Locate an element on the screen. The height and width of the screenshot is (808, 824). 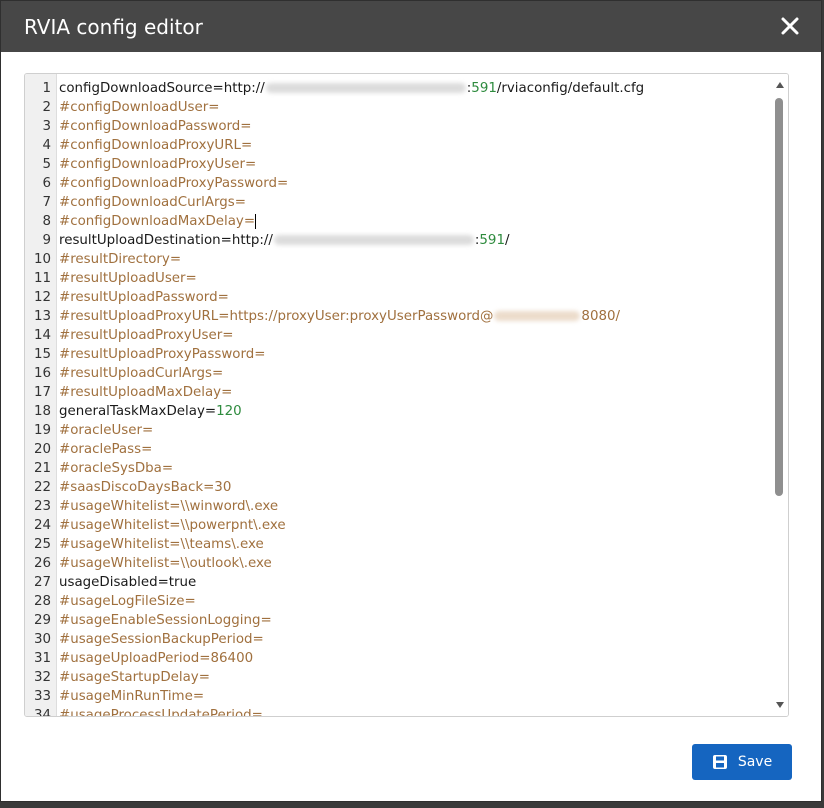
code-token: #usageWhitelist=\\teams\.exe is located at coordinates (161, 544).